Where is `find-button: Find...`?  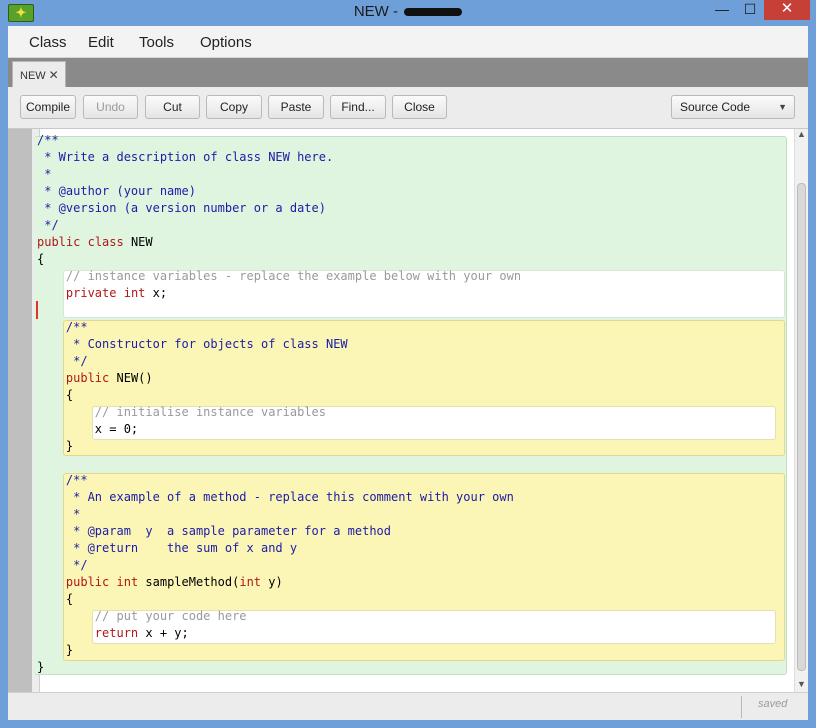 find-button: Find... is located at coordinates (358, 107).